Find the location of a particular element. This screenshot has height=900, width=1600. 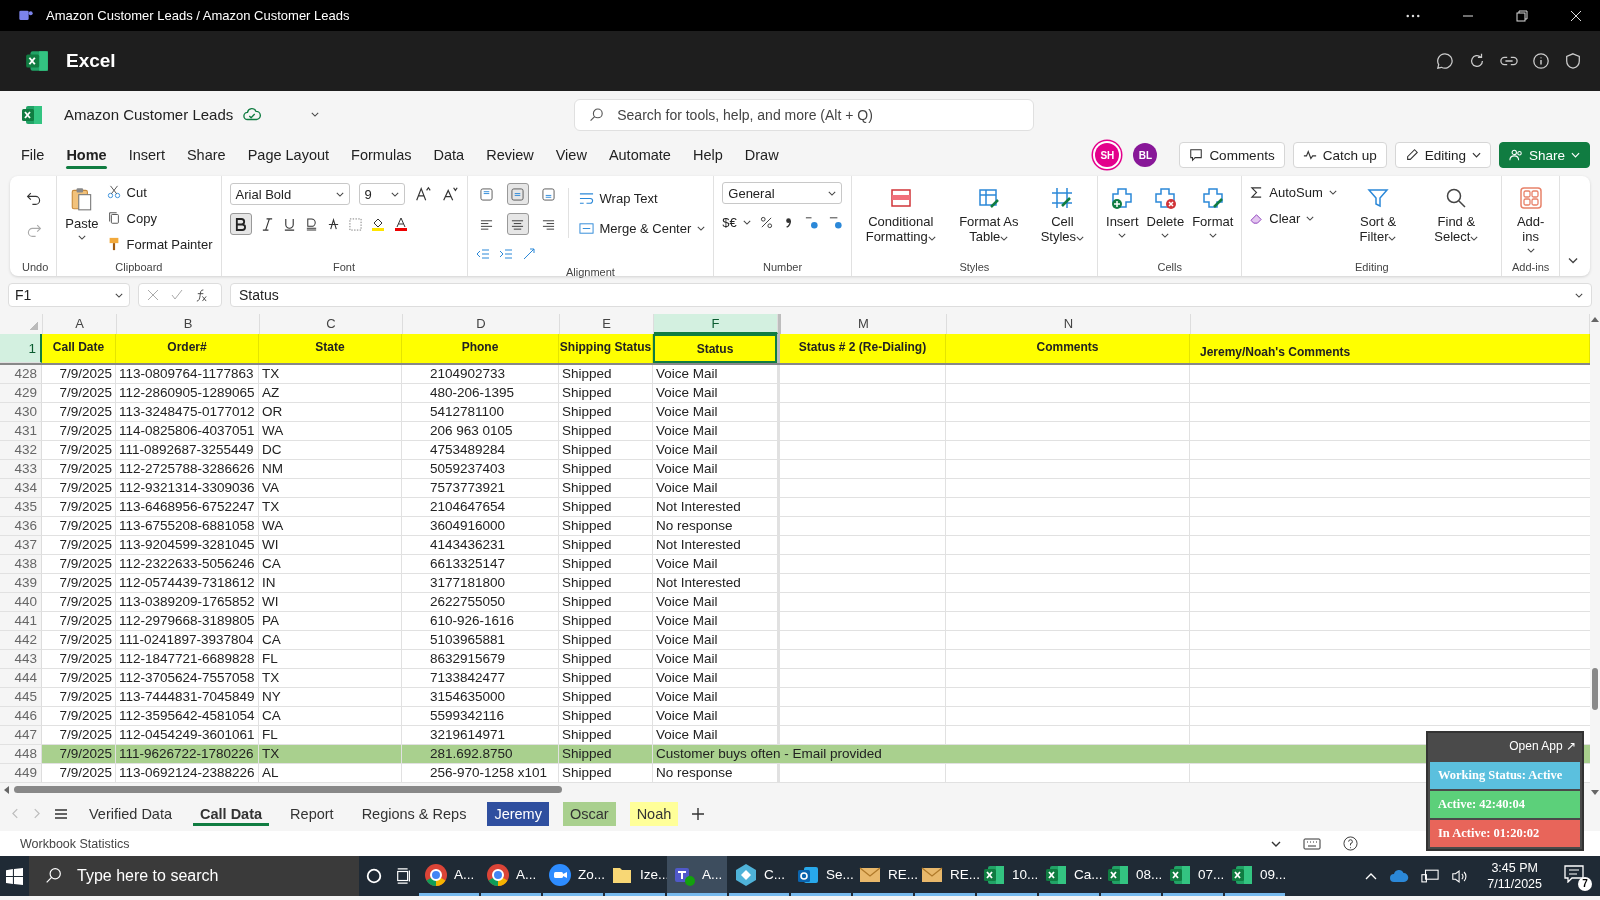

user-avatar: BL is located at coordinates (1145, 155).